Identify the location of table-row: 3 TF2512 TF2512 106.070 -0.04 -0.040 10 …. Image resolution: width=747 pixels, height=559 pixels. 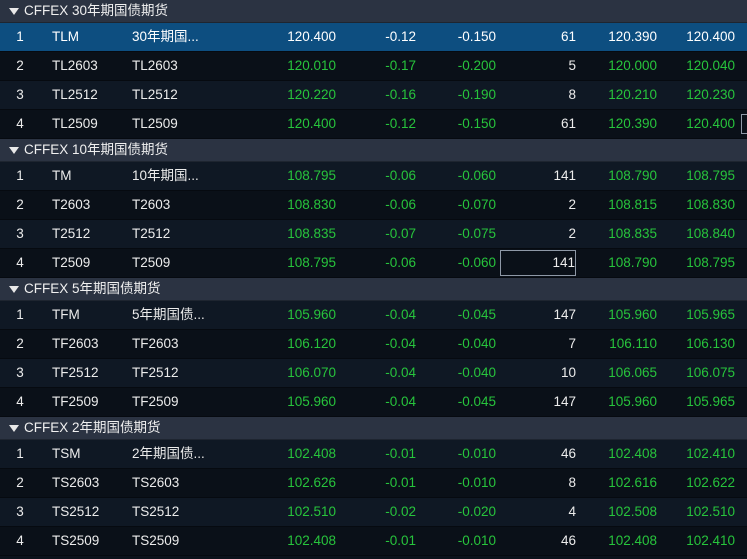
(373, 373).